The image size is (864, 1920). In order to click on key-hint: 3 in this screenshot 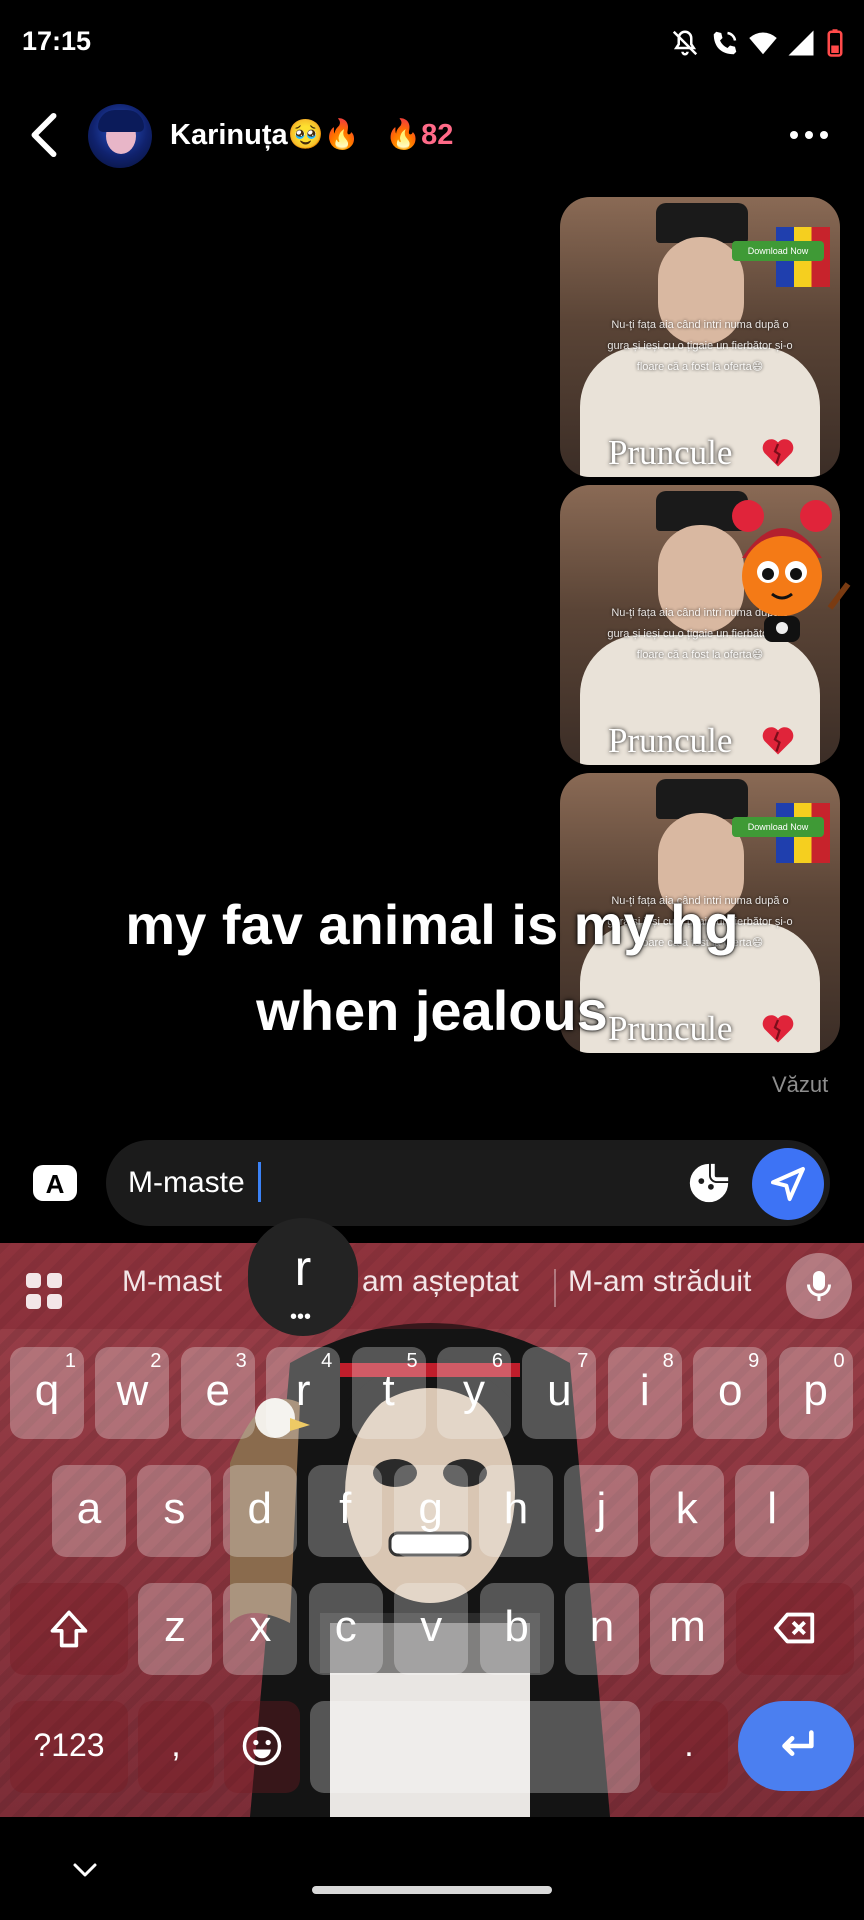, I will do `click(241, 1361)`.